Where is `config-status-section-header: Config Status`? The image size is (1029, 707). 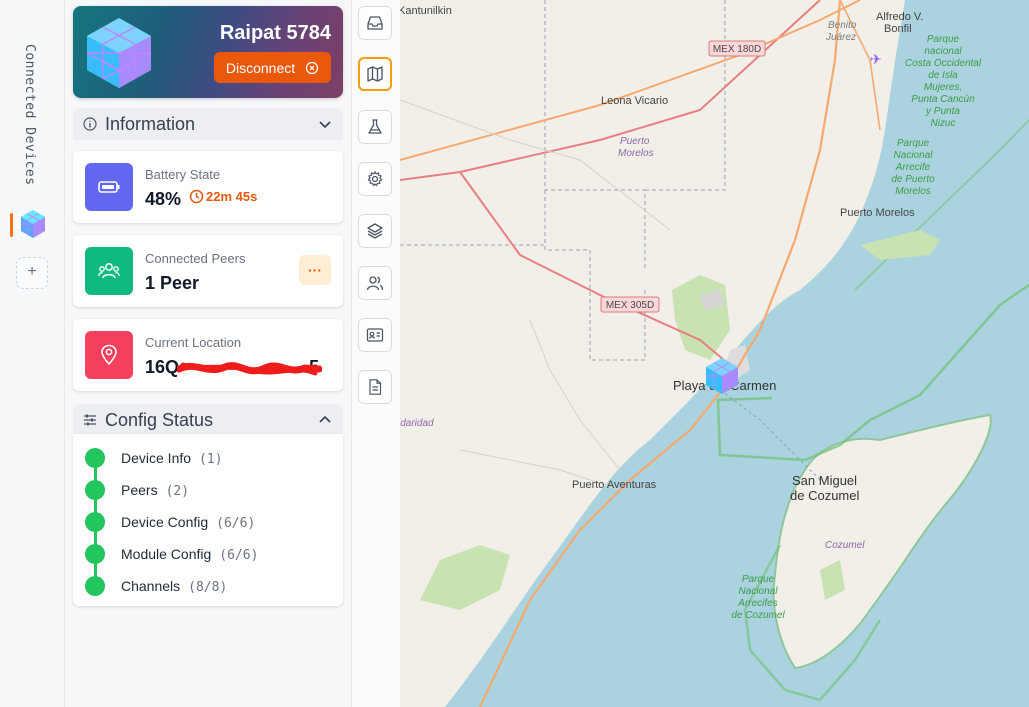
config-status-section-header: Config Status is located at coordinates (208, 420).